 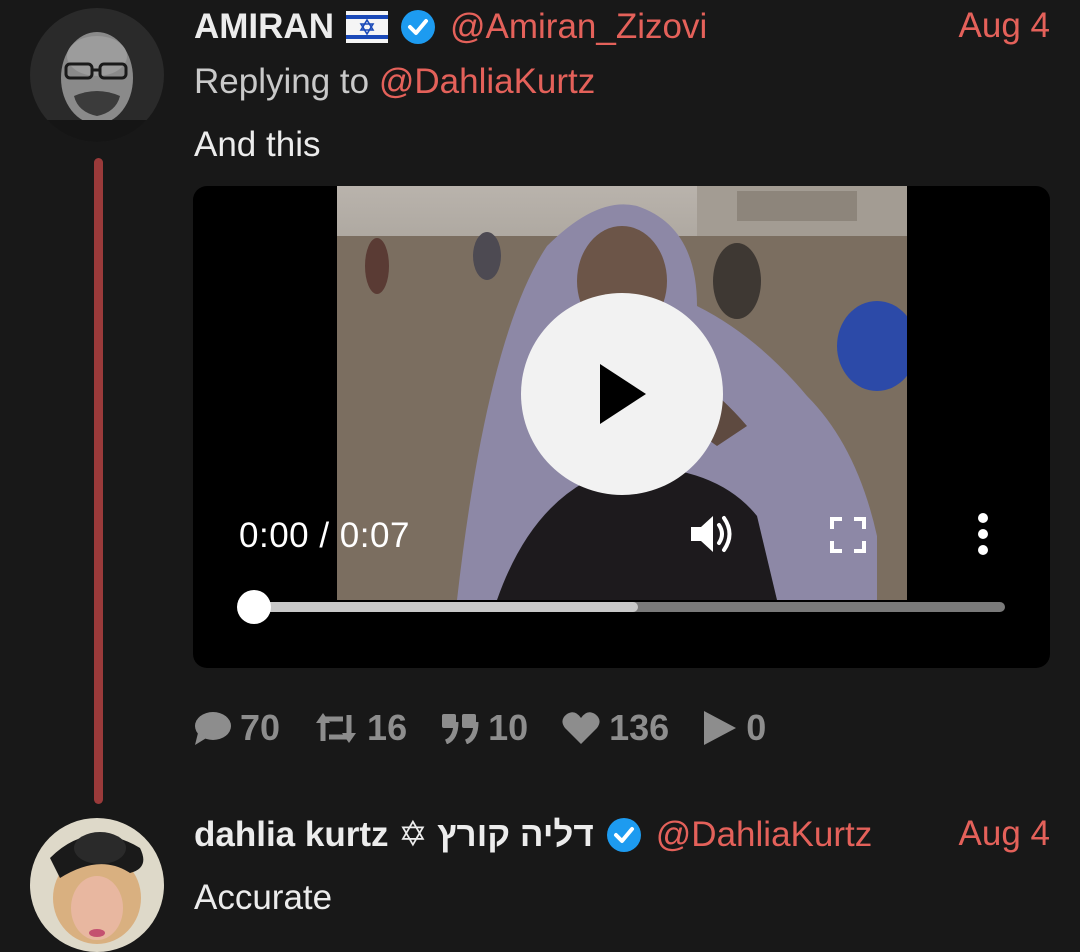 I want to click on post-text: Accurate, so click(x=263, y=897).